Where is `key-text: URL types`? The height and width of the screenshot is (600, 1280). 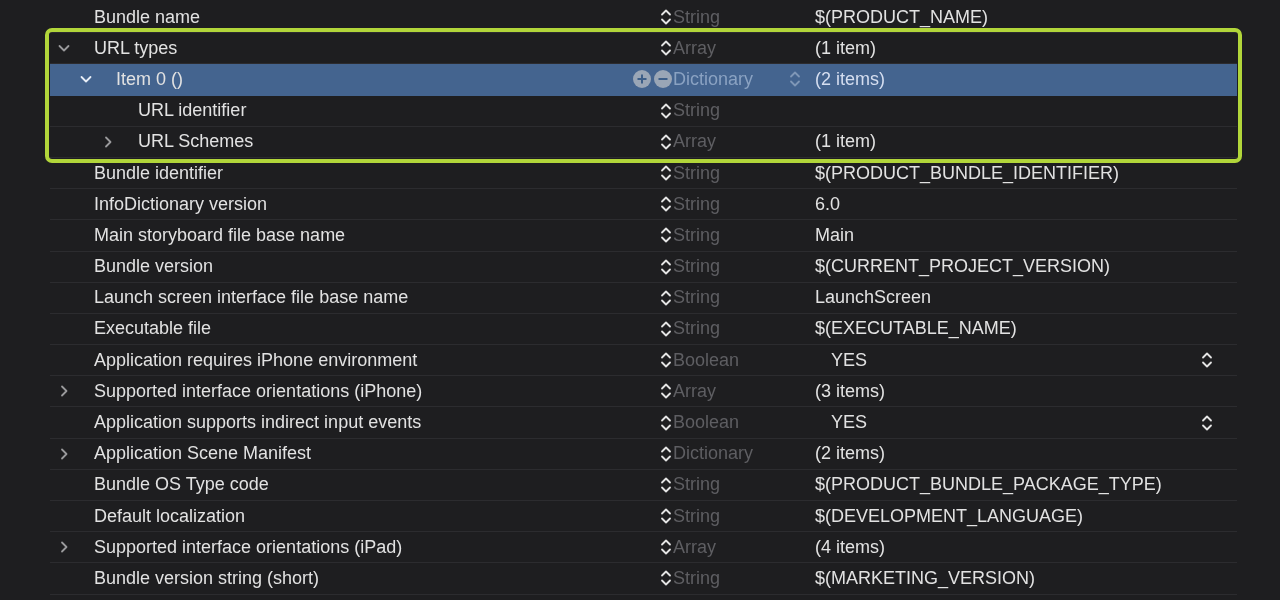
key-text: URL types is located at coordinates (136, 48).